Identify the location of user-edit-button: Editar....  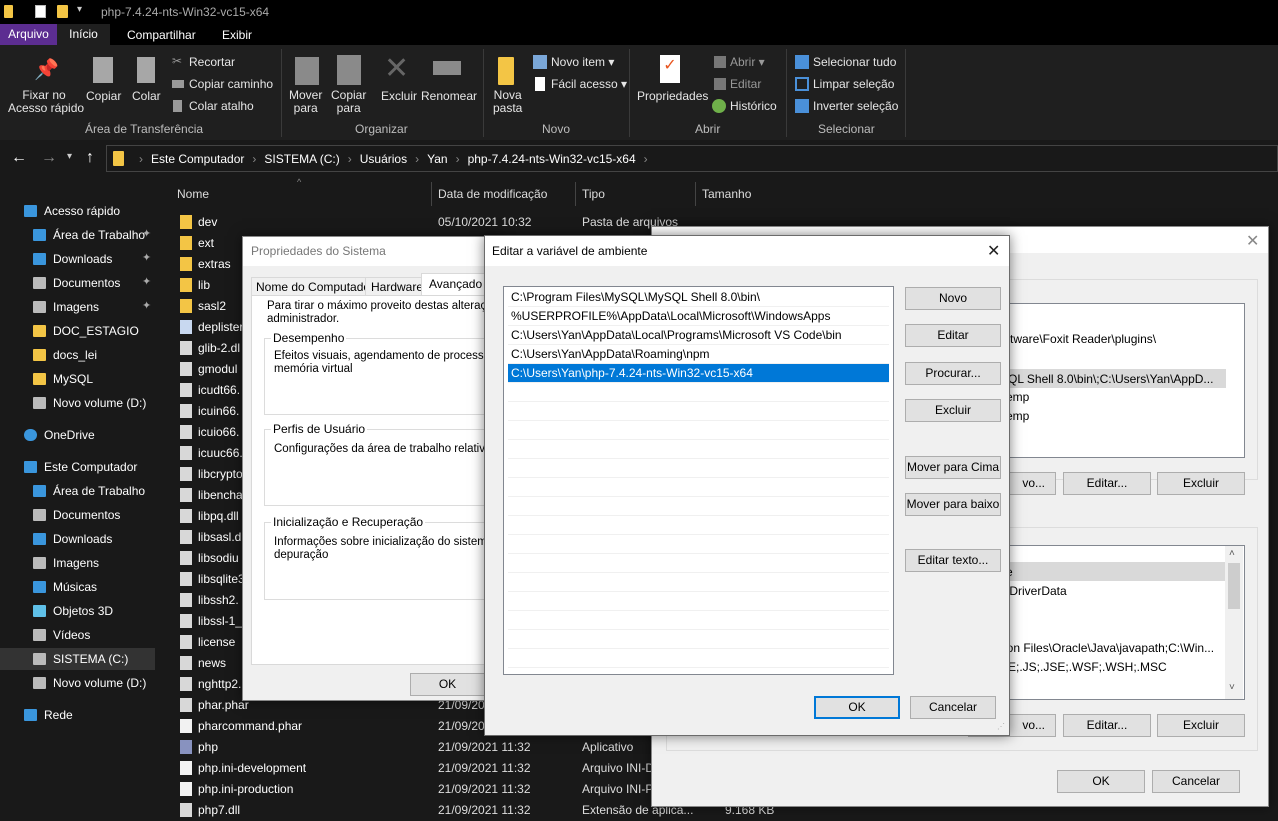
(1107, 483).